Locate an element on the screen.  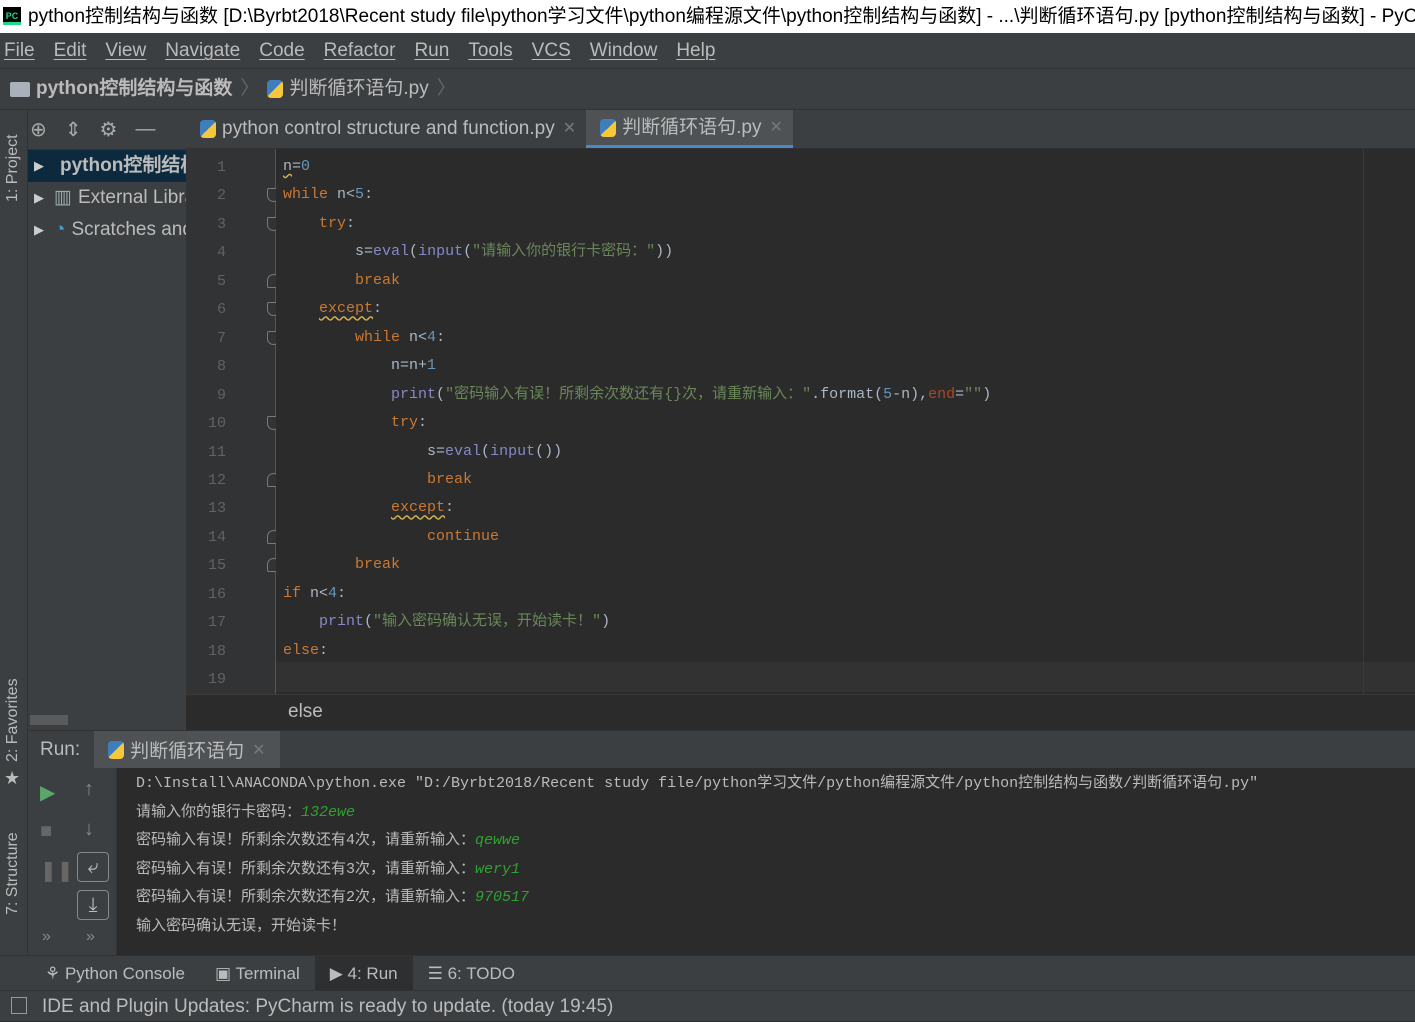
code-token: "请输入你的银行卡密码：" is located at coordinates (564, 252).